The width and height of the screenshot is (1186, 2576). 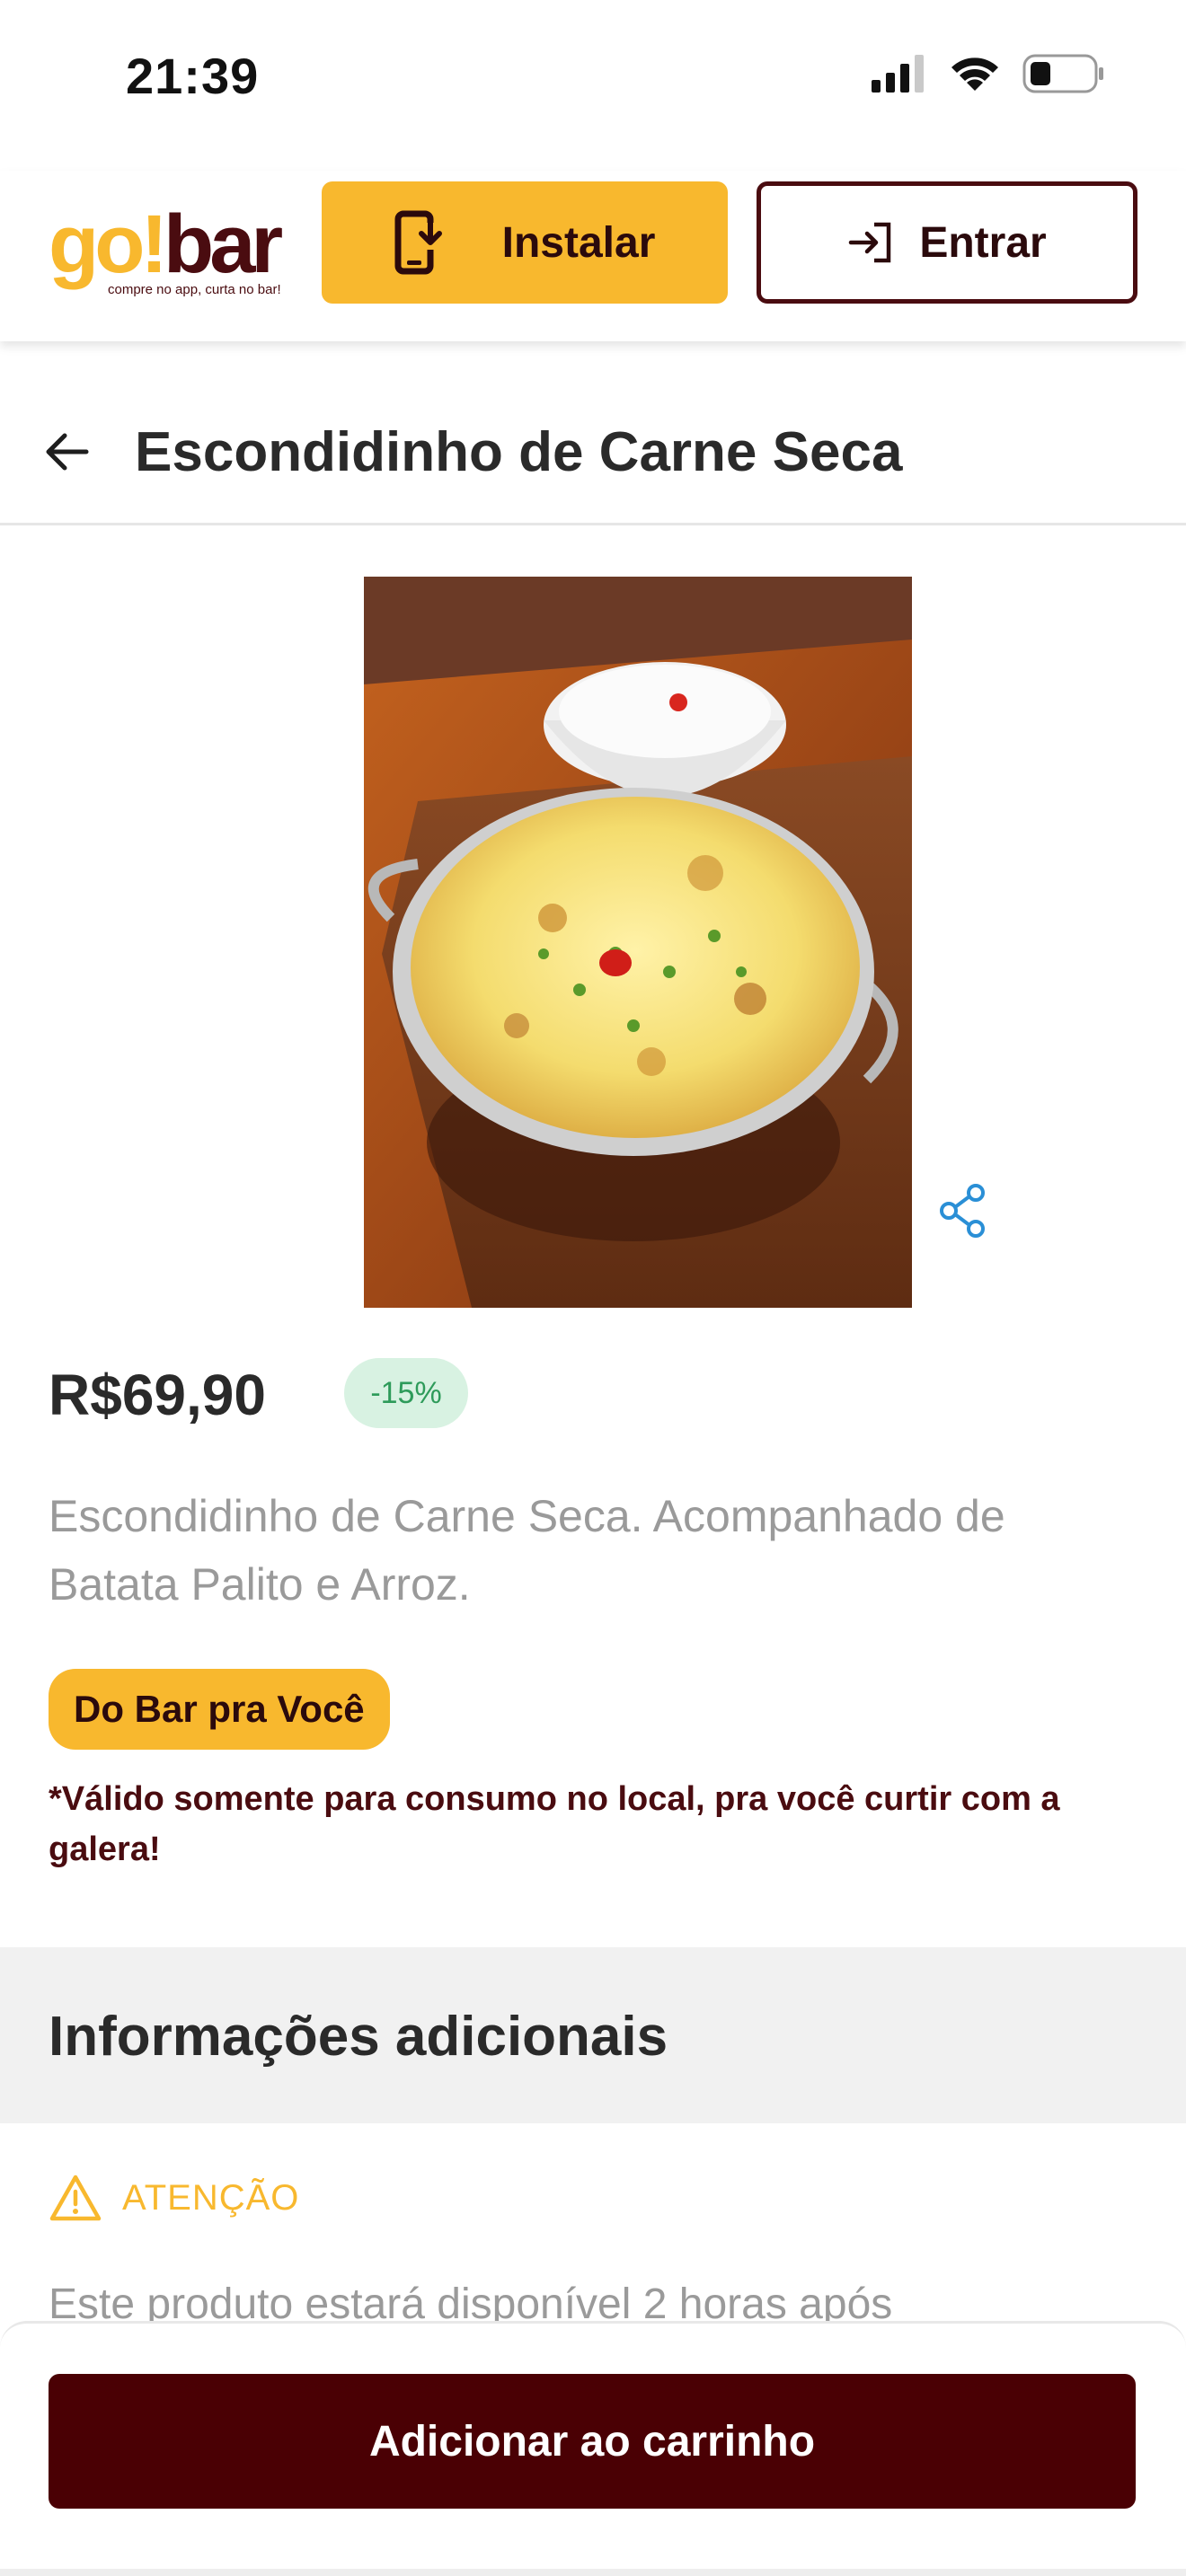 I want to click on back-button, so click(x=68, y=451).